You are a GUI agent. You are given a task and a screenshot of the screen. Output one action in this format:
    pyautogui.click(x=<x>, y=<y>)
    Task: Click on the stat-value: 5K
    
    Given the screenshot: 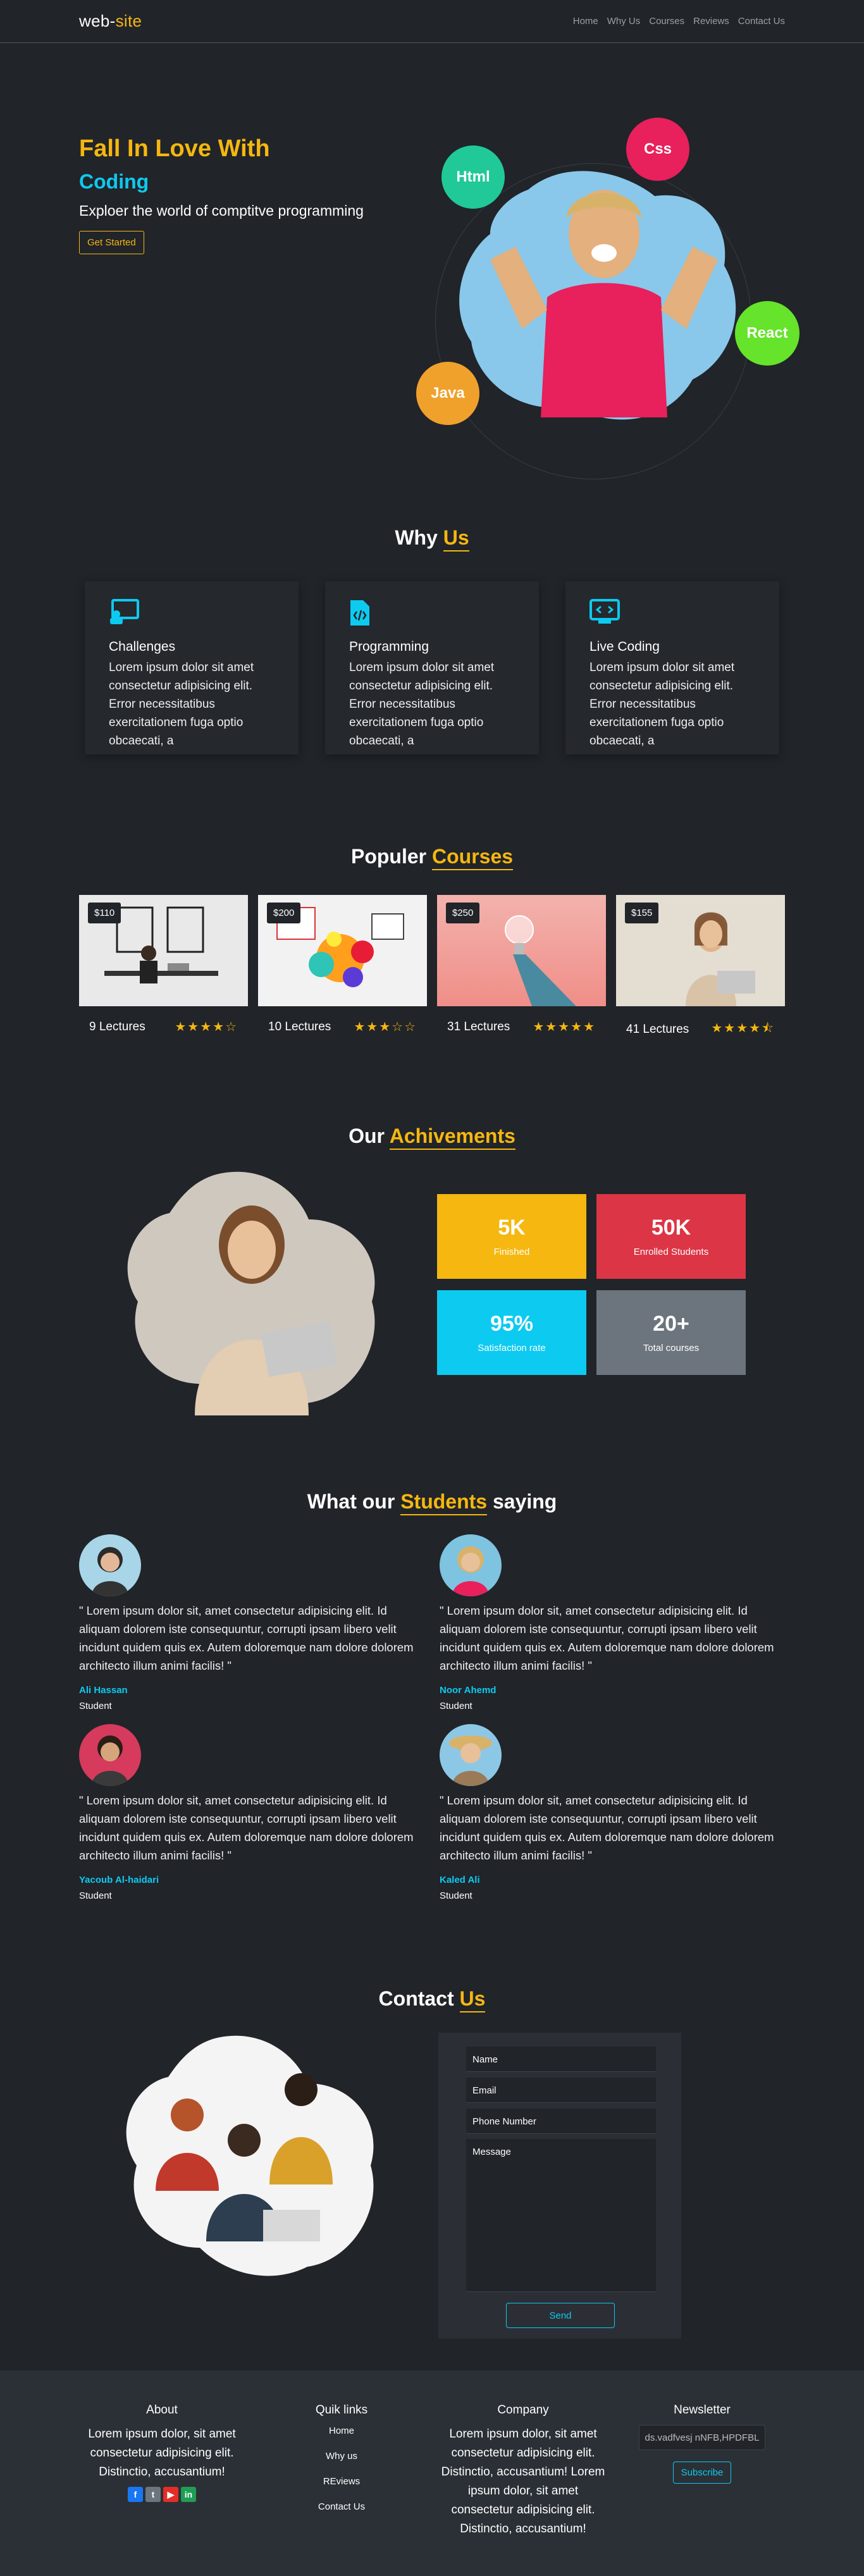 What is the action you would take?
    pyautogui.click(x=512, y=1228)
    